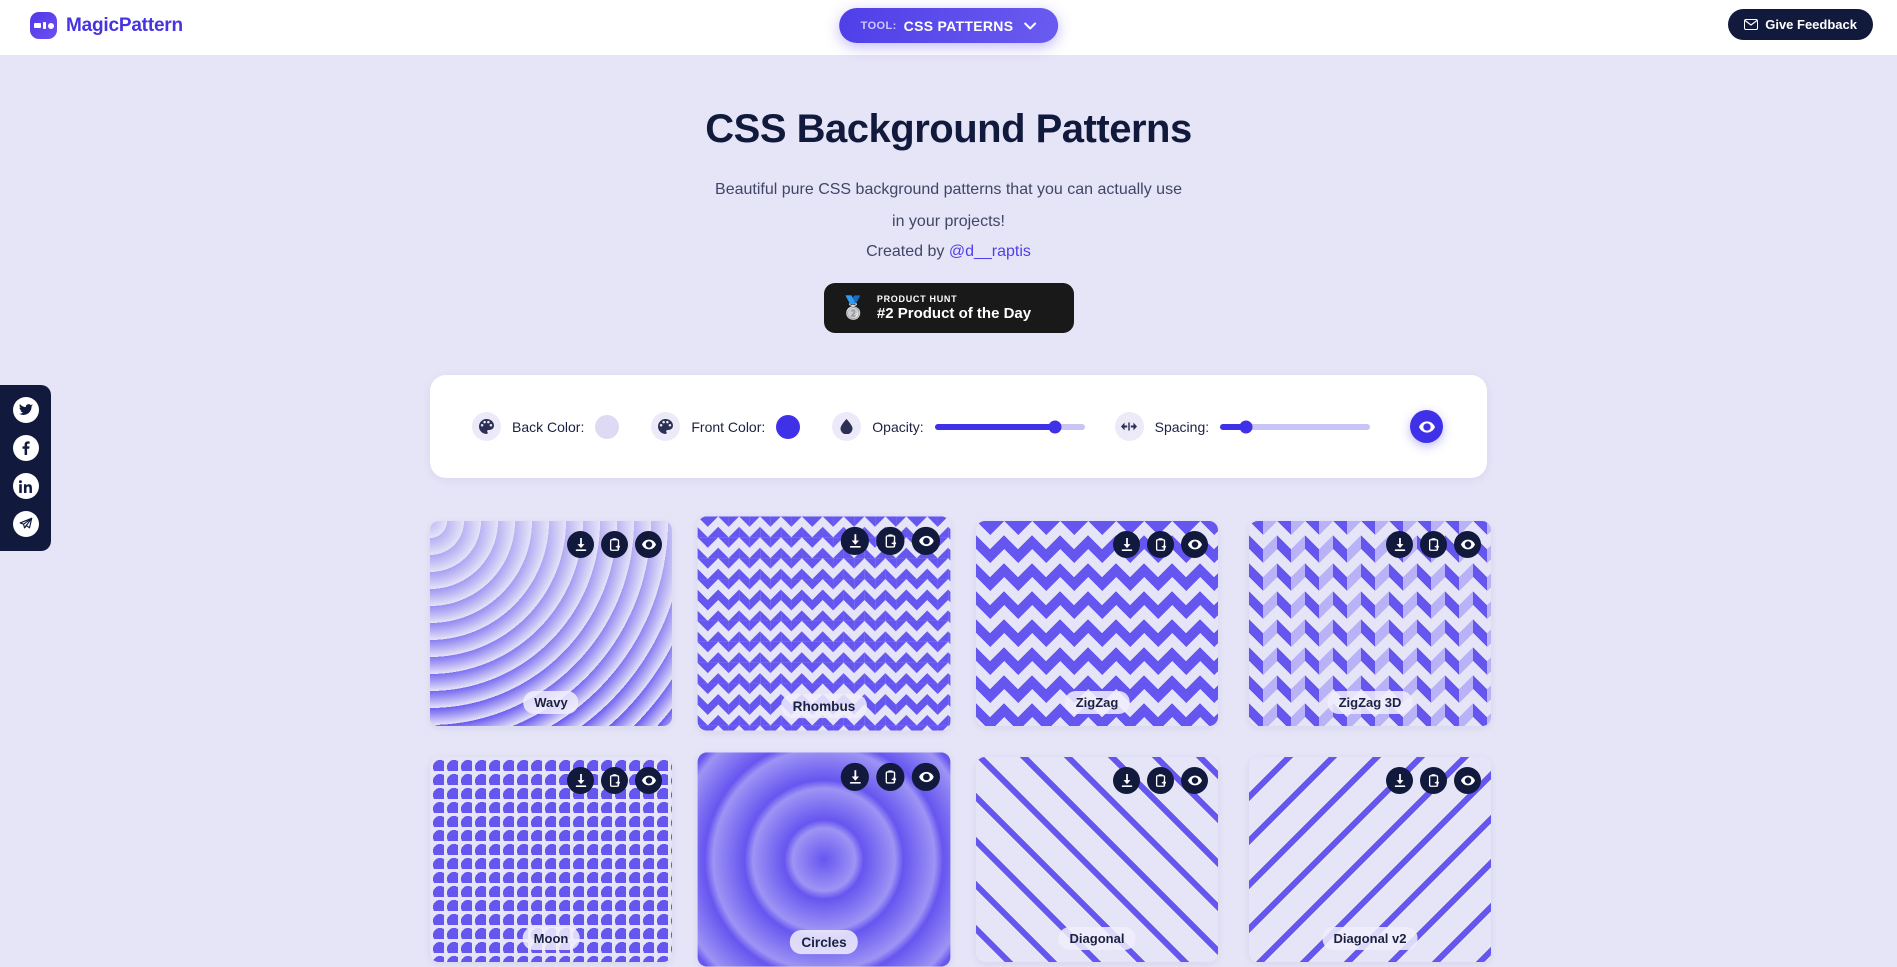 The height and width of the screenshot is (967, 1897). Describe the element at coordinates (958, 25) in the screenshot. I see `tool-selector-value: CSS PATTERNS` at that location.